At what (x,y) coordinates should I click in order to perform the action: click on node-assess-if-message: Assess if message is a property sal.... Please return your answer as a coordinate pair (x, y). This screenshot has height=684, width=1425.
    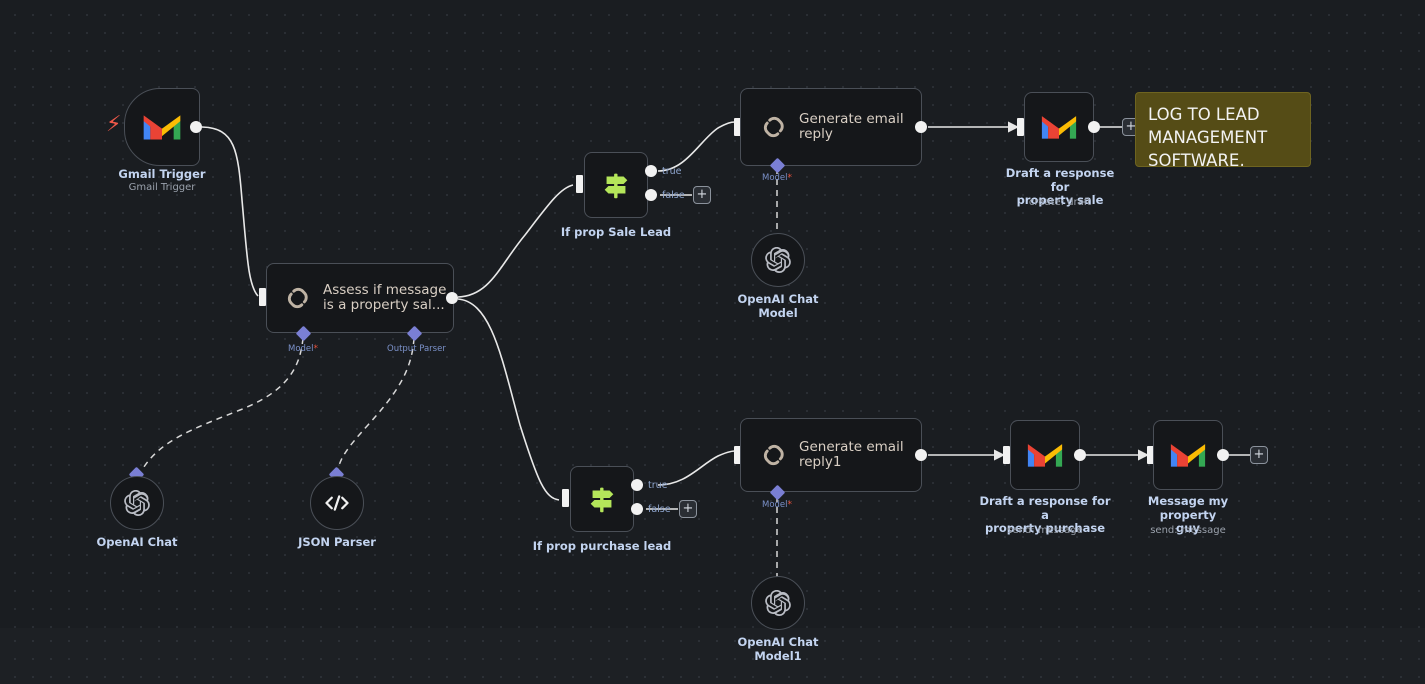
    Looking at the image, I should click on (360, 298).